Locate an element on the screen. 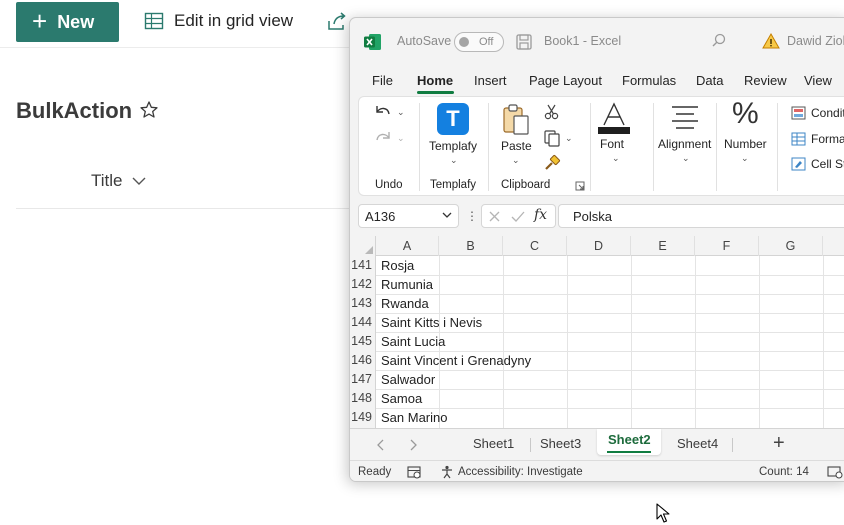 The image size is (844, 525). clipboard-launcher-icon is located at coordinates (580, 186).